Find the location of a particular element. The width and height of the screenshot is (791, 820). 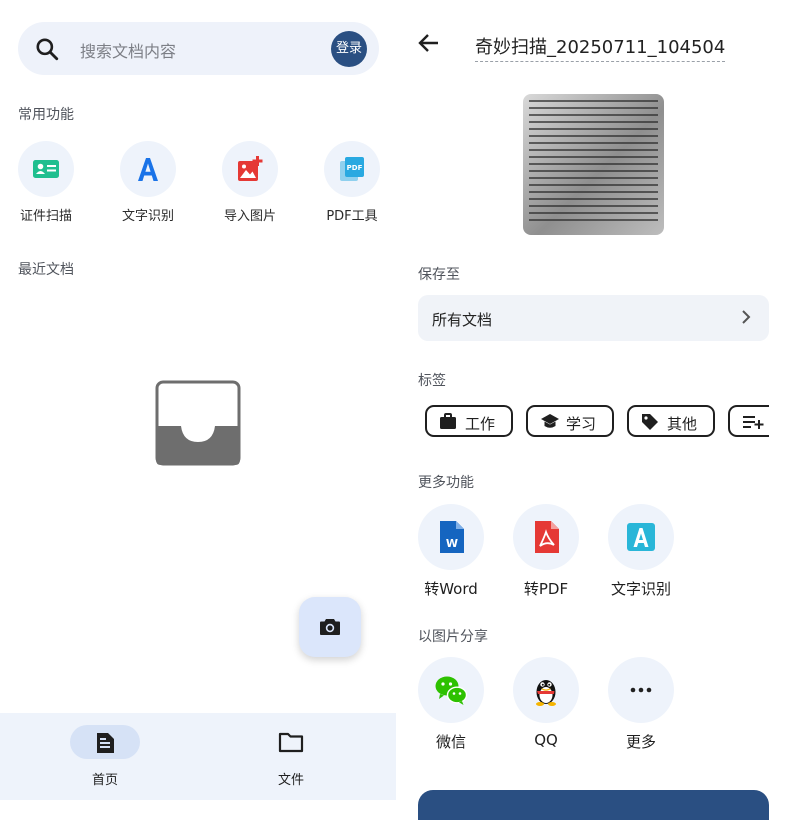

word-icon: W is located at coordinates (452, 537).